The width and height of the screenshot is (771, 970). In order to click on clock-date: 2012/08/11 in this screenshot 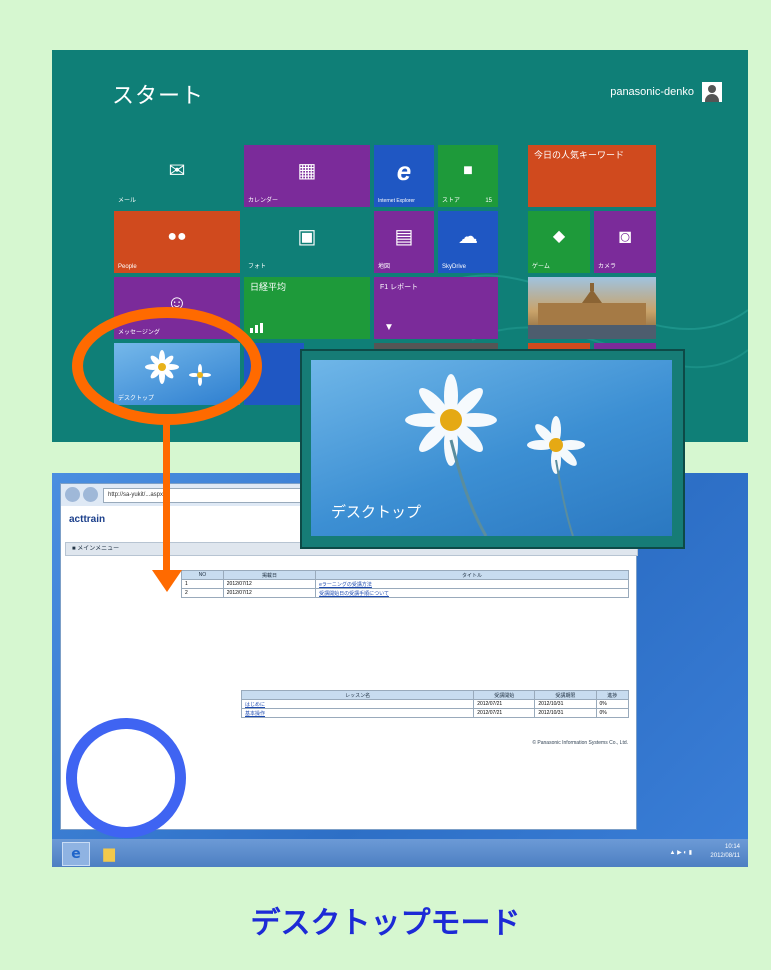, I will do `click(725, 856)`.